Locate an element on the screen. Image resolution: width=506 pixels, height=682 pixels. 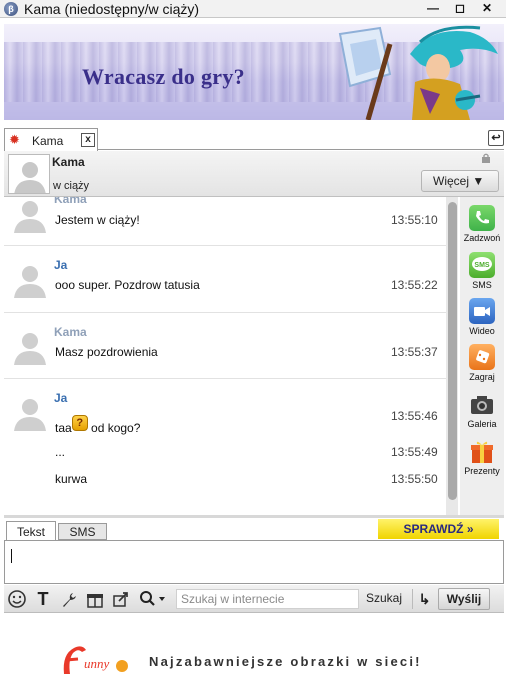
play-action: Zagraj is located at coordinates (482, 364).